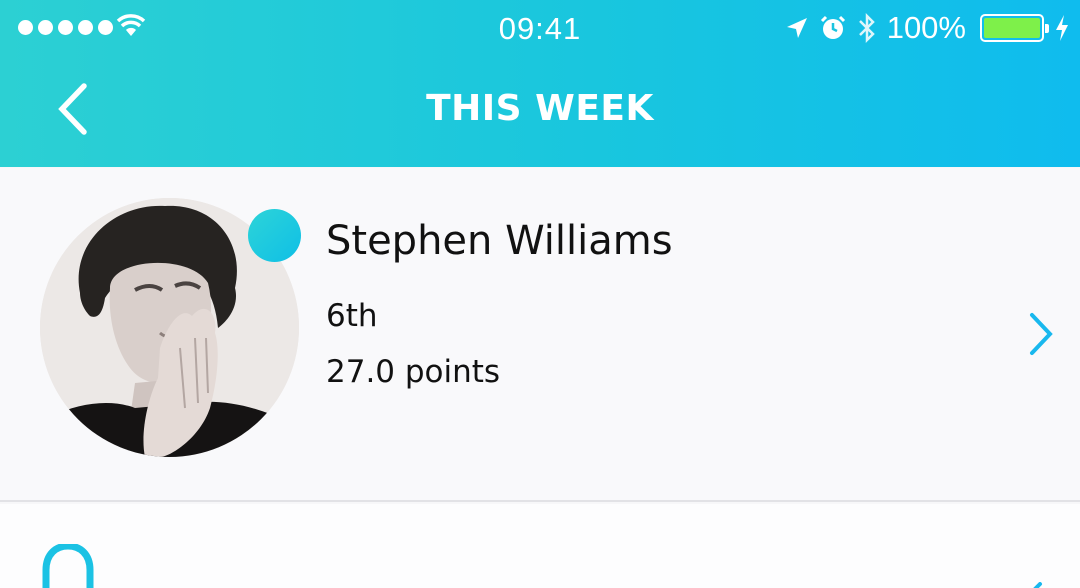 The image size is (1080, 588). What do you see at coordinates (866, 28) in the screenshot?
I see `bluetooth-icon` at bounding box center [866, 28].